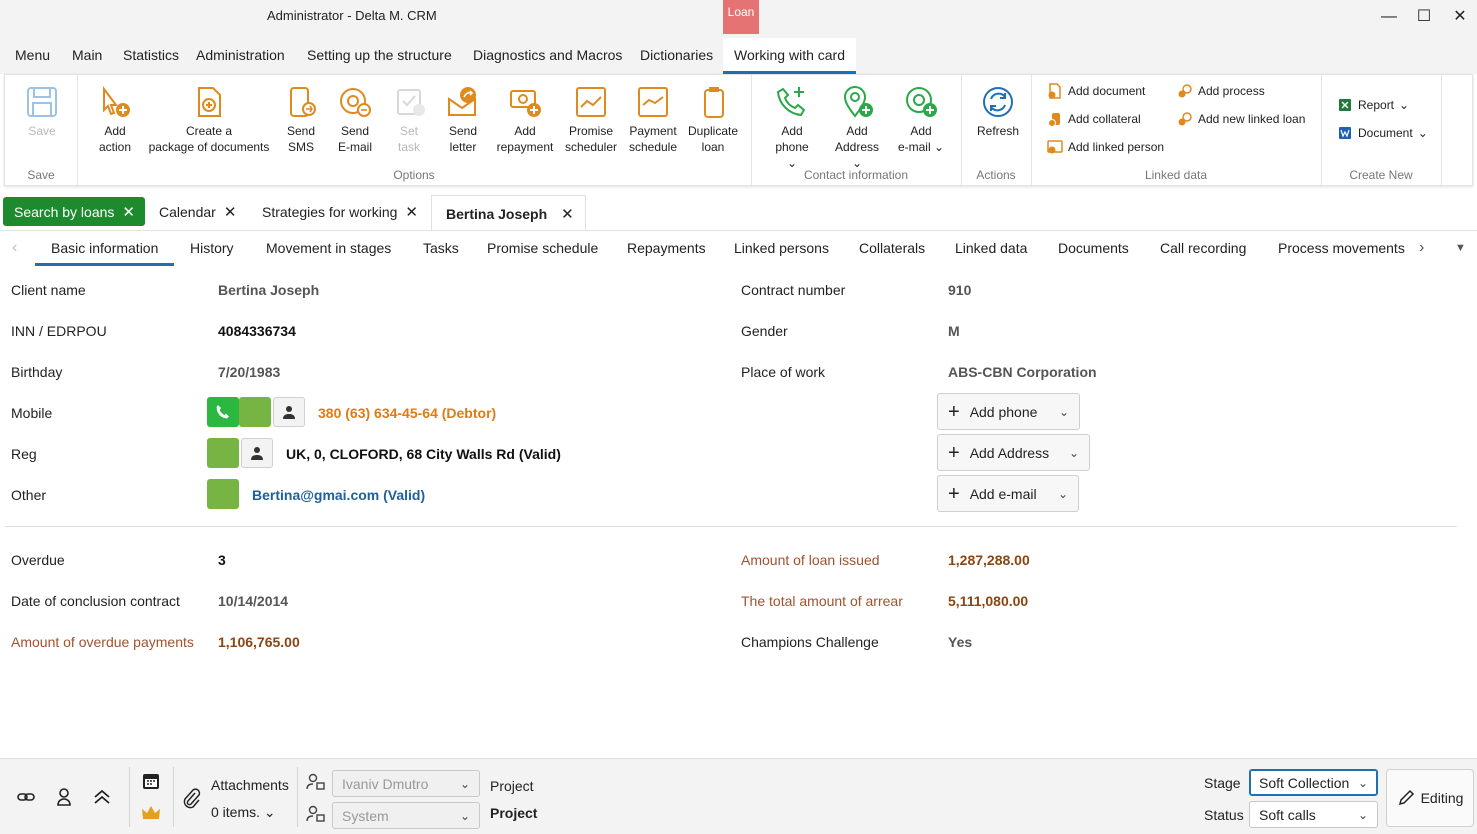 The height and width of the screenshot is (834, 1477). What do you see at coordinates (191, 800) in the screenshot?
I see `paperclip-icon` at bounding box center [191, 800].